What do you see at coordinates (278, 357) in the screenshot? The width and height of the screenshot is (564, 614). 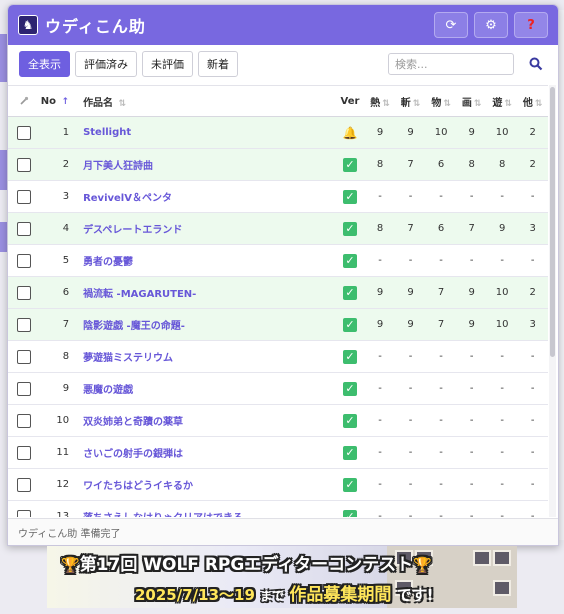 I see `table-row: 8 夢遊猫ミステリウム ✓ - - - - - -` at bounding box center [278, 357].